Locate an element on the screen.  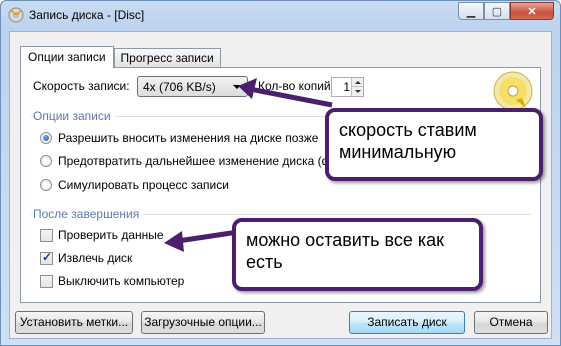
maximize-button: ▢ is located at coordinates (497, 11).